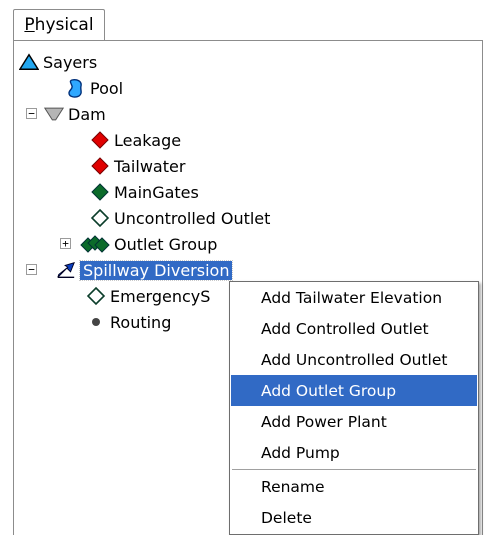  What do you see at coordinates (100, 192) in the screenshot?
I see `green-diamond-icon` at bounding box center [100, 192].